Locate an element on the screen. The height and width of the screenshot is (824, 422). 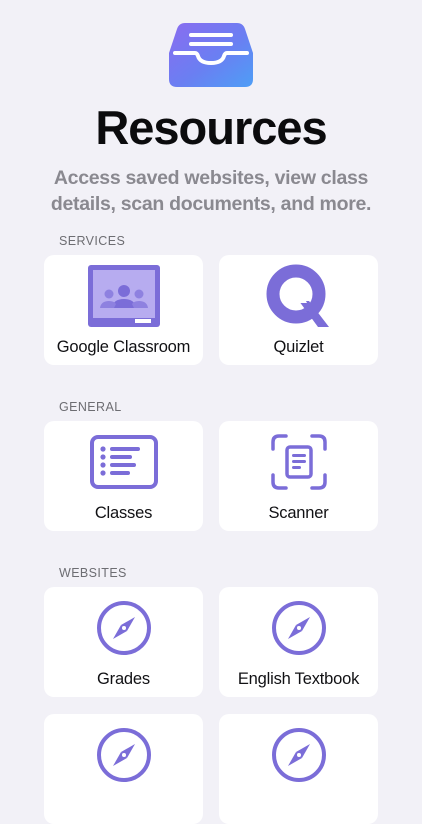
quizlet-button: Quizlet is located at coordinates (298, 310).